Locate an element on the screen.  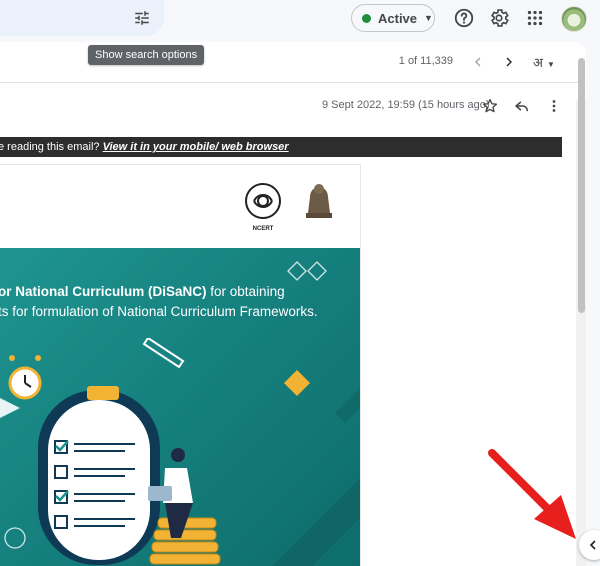
apps-grid-icon is located at coordinates (535, 18).